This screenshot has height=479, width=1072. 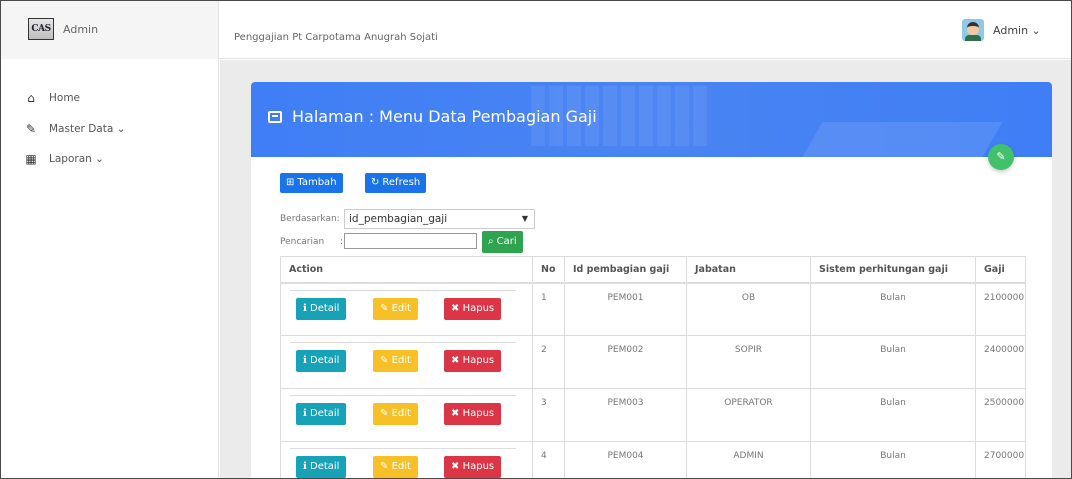 I want to click on avatar, so click(x=973, y=30).